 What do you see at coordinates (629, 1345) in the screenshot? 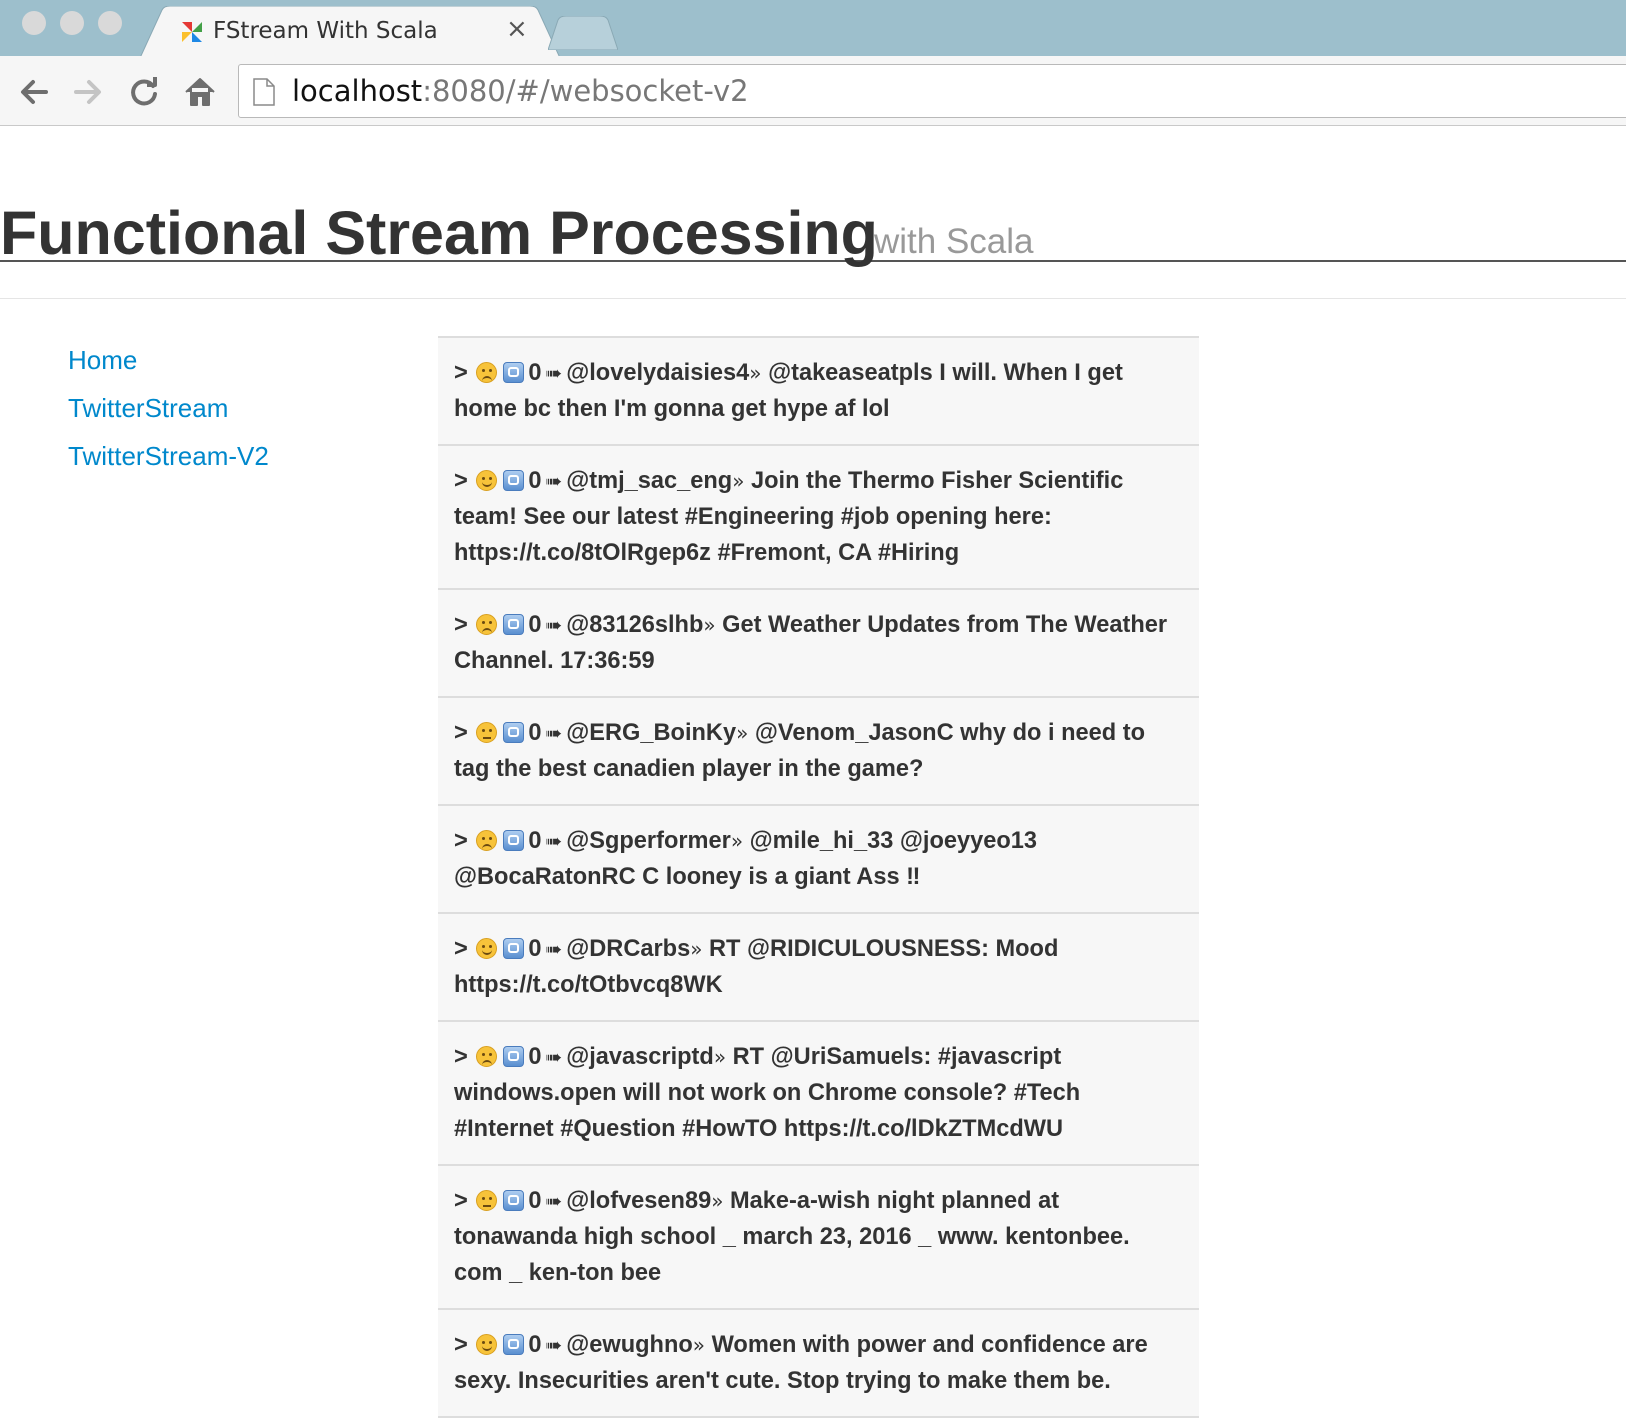
I see `tweet-username: @ewughno` at bounding box center [629, 1345].